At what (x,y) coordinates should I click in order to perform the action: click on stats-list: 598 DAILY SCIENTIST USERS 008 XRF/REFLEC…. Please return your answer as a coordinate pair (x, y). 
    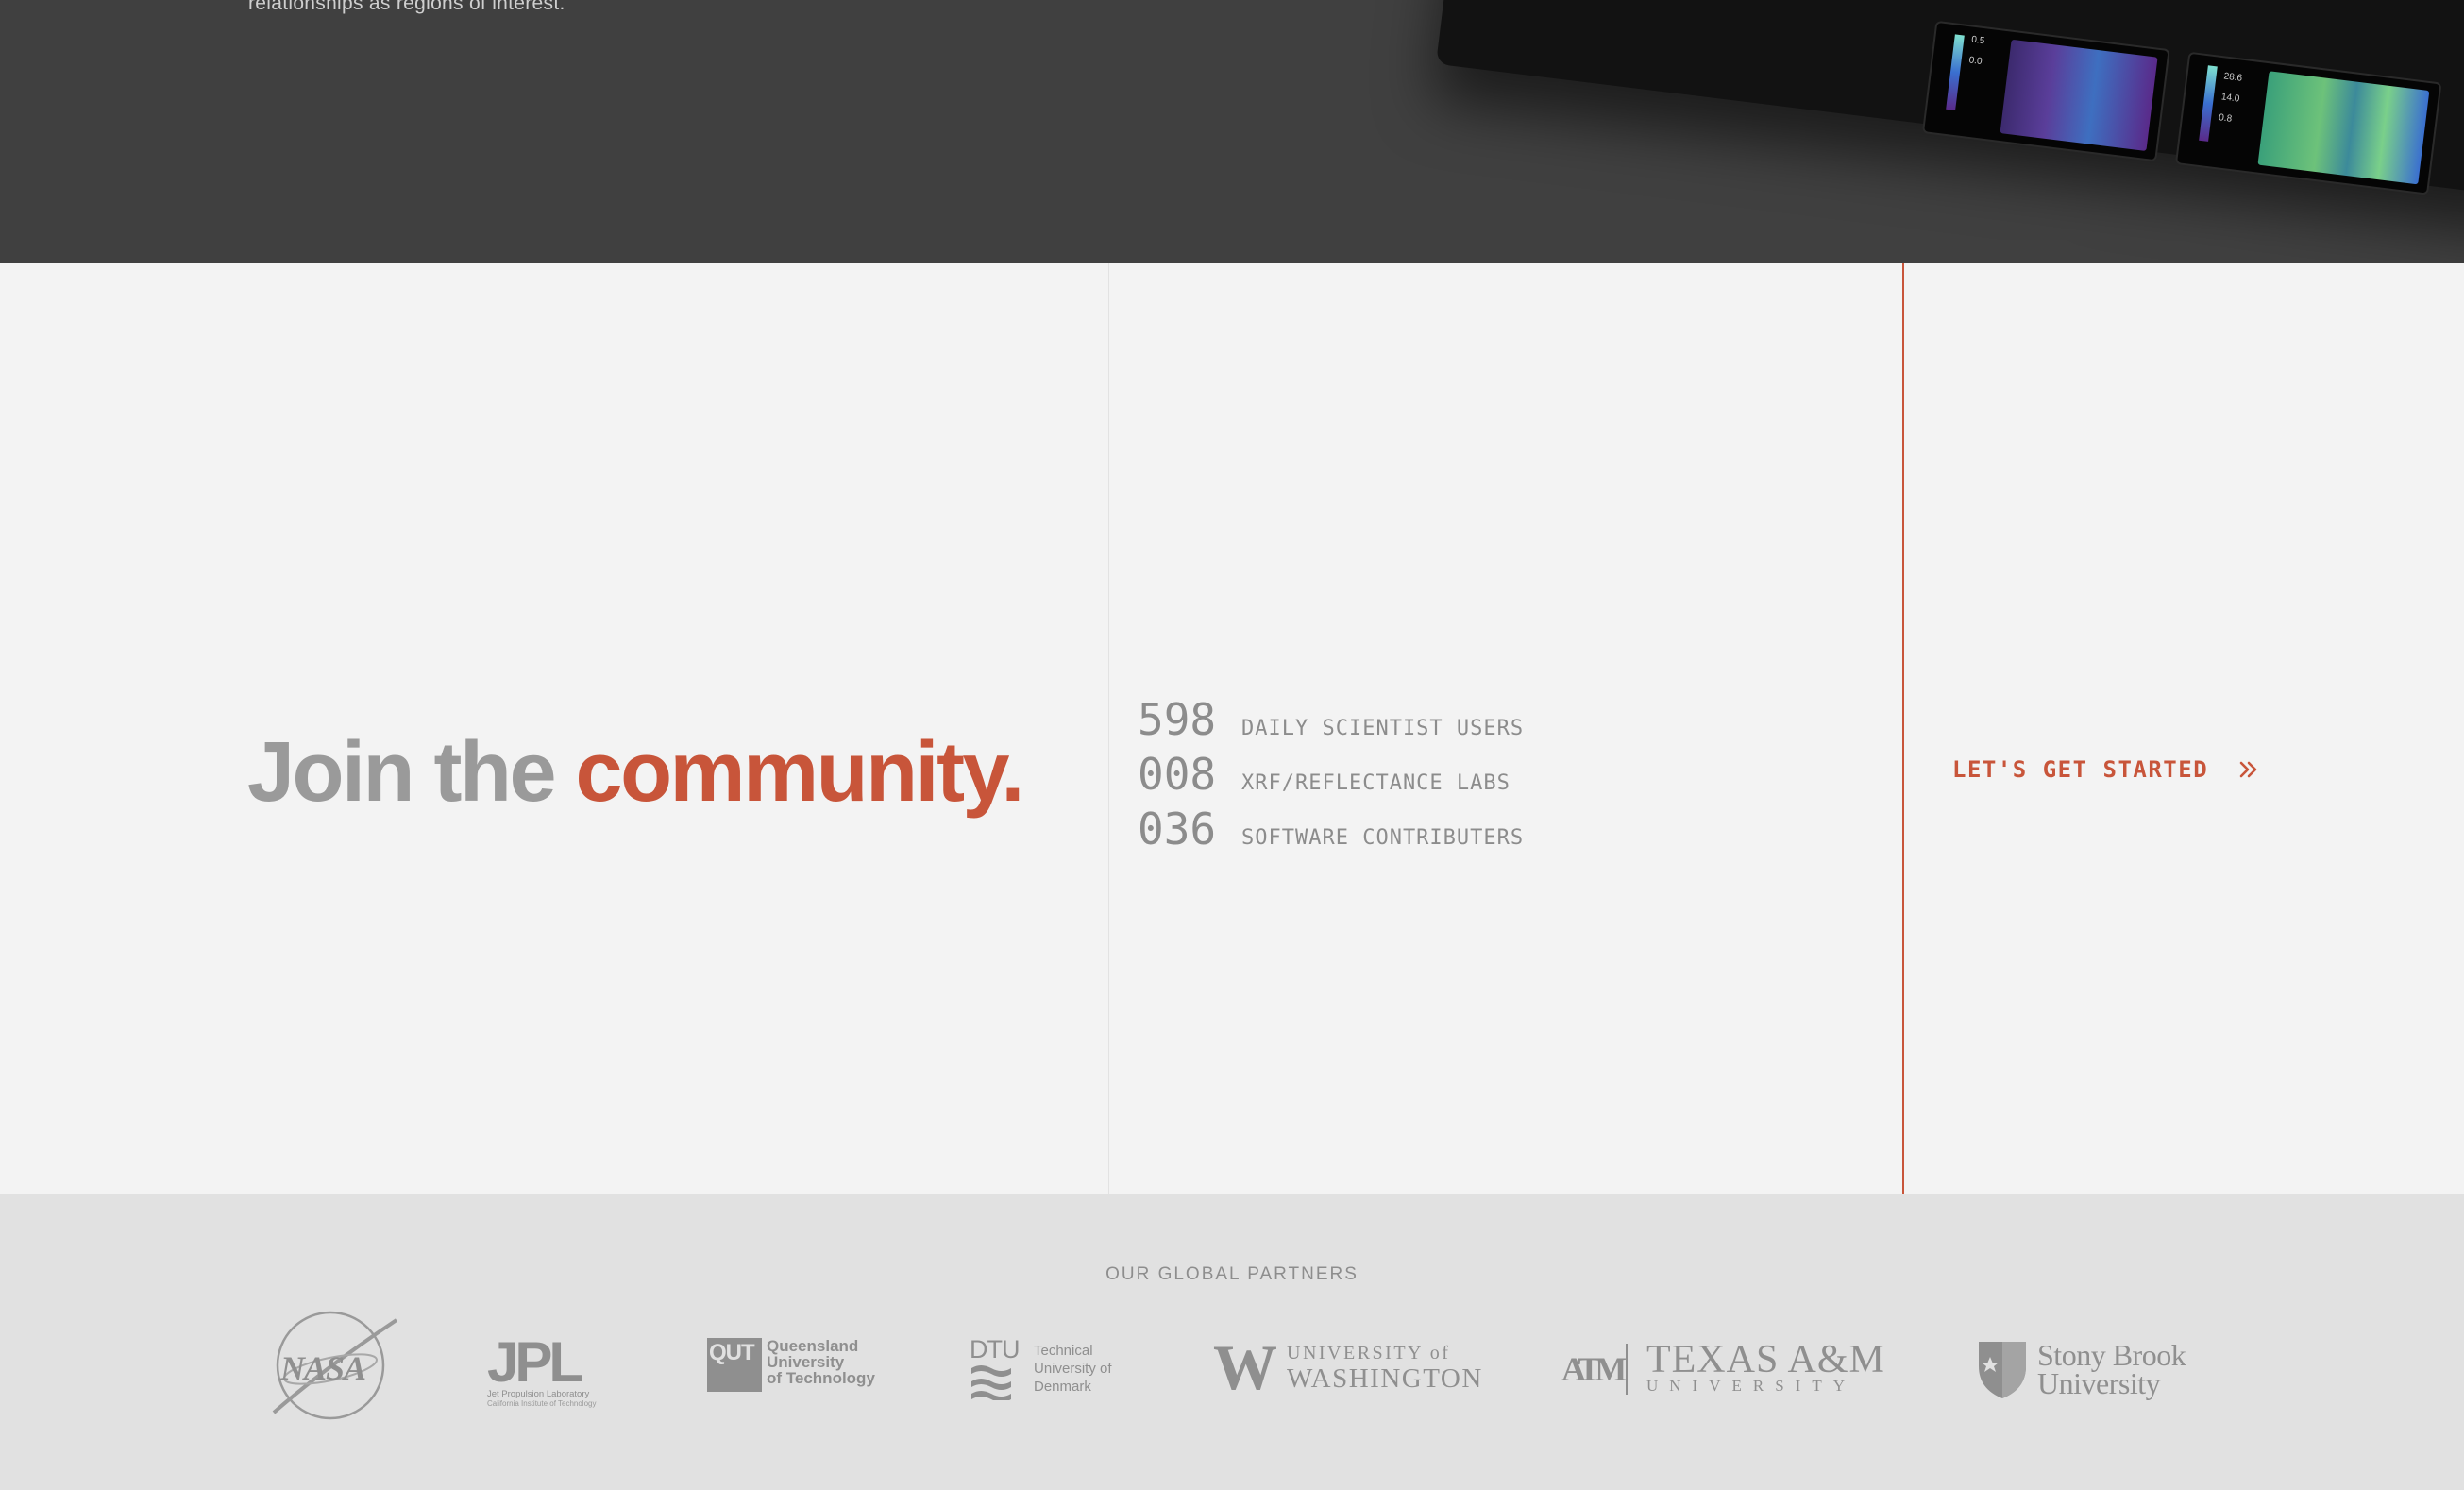
    Looking at the image, I should click on (1331, 776).